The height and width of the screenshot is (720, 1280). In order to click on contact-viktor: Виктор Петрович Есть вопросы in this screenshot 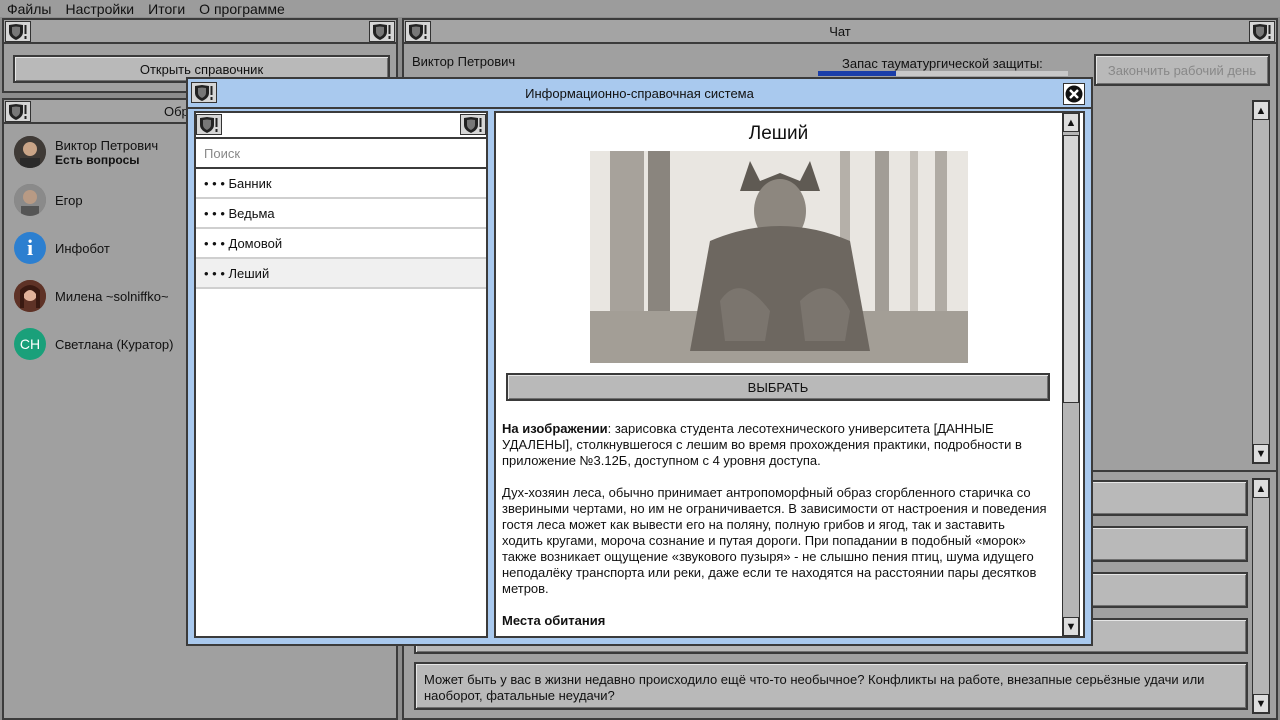, I will do `click(86, 152)`.